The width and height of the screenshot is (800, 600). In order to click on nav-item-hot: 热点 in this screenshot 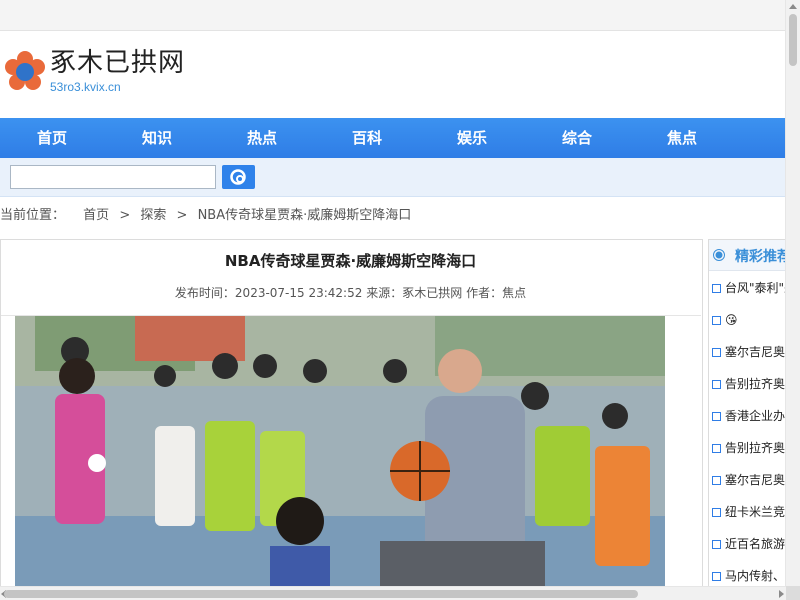, I will do `click(262, 138)`.